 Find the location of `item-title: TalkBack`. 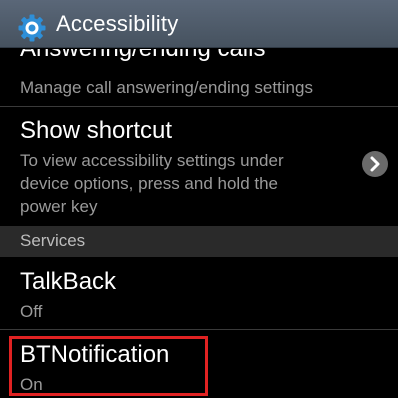

item-title: TalkBack is located at coordinates (68, 281).